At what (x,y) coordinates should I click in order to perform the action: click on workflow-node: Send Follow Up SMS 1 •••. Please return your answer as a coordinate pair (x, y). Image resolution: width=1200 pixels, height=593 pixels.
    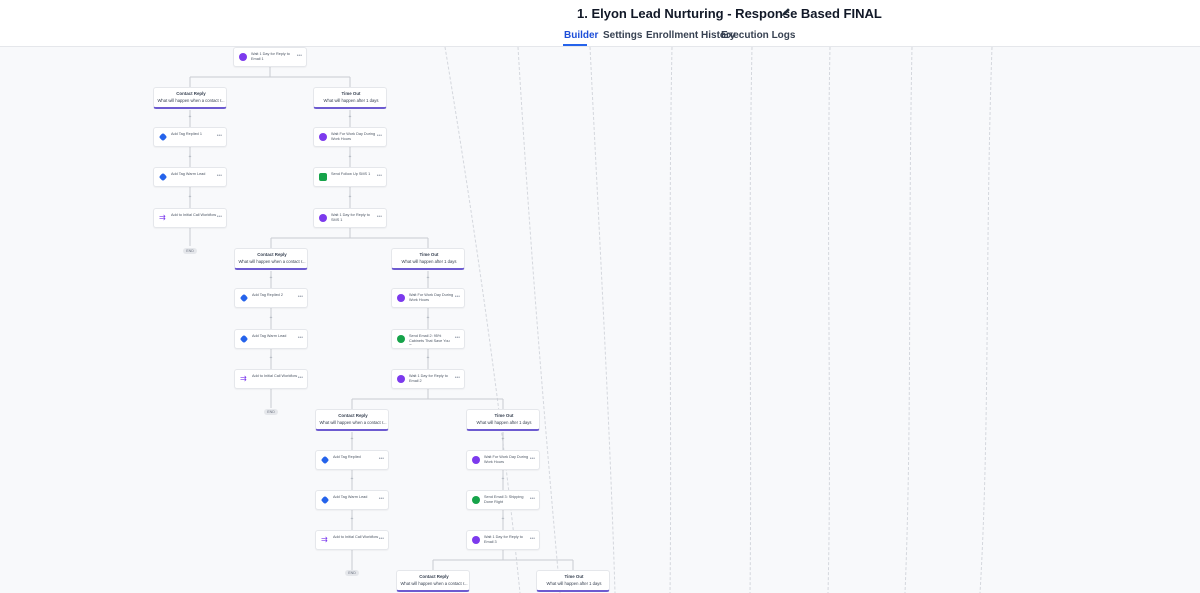
    Looking at the image, I should click on (350, 177).